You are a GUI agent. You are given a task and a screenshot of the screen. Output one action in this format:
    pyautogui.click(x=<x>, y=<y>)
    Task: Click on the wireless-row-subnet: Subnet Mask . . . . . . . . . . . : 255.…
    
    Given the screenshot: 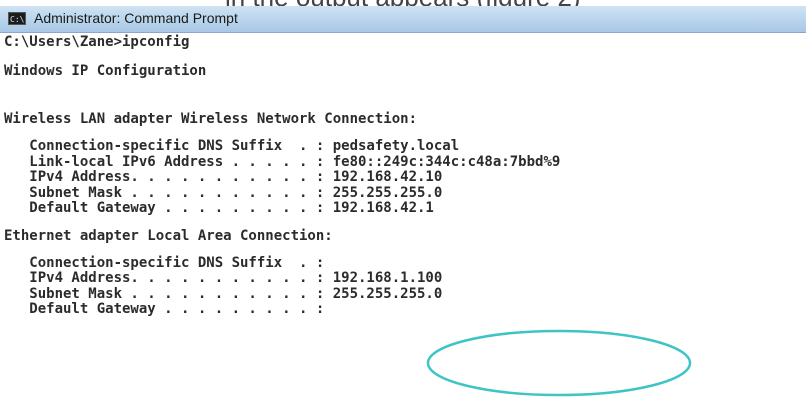 What is the action you would take?
    pyautogui.click(x=223, y=192)
    